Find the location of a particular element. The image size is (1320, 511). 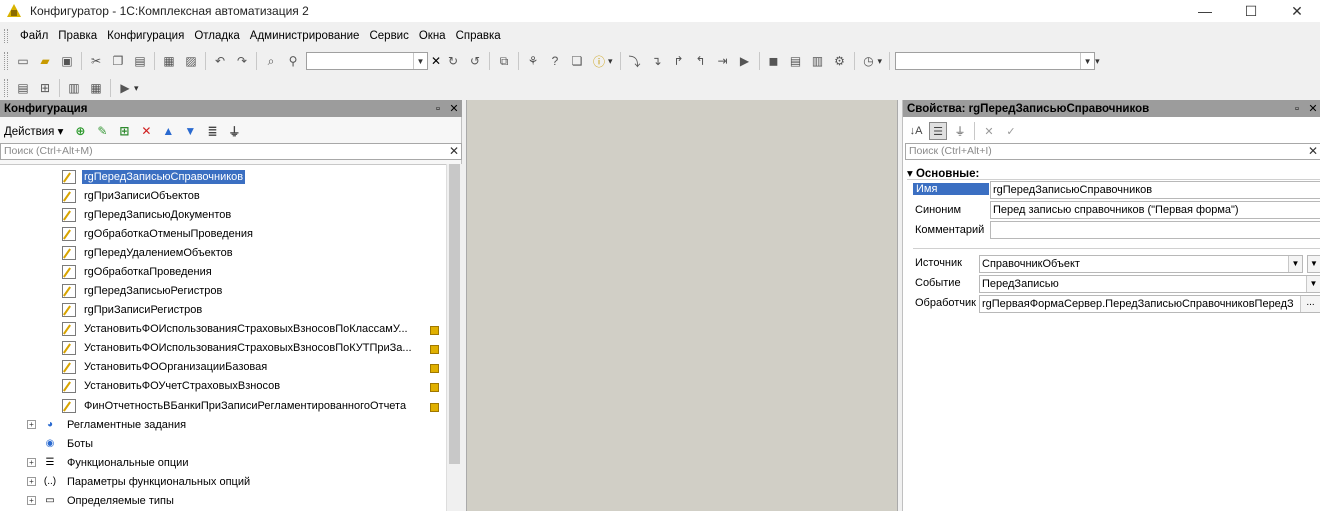

confirm-icon: ✓ is located at coordinates (1011, 131).